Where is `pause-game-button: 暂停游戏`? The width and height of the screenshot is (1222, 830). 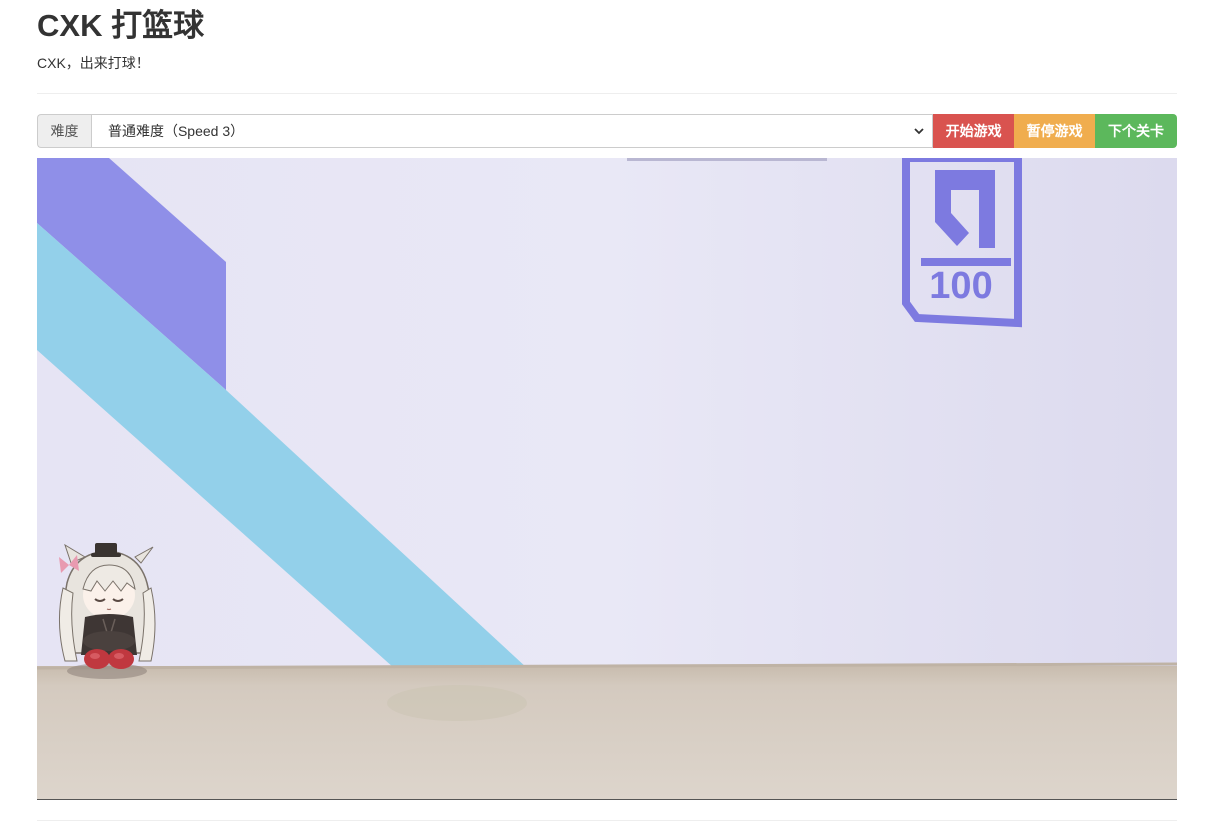
pause-game-button: 暂停游戏 is located at coordinates (1055, 131).